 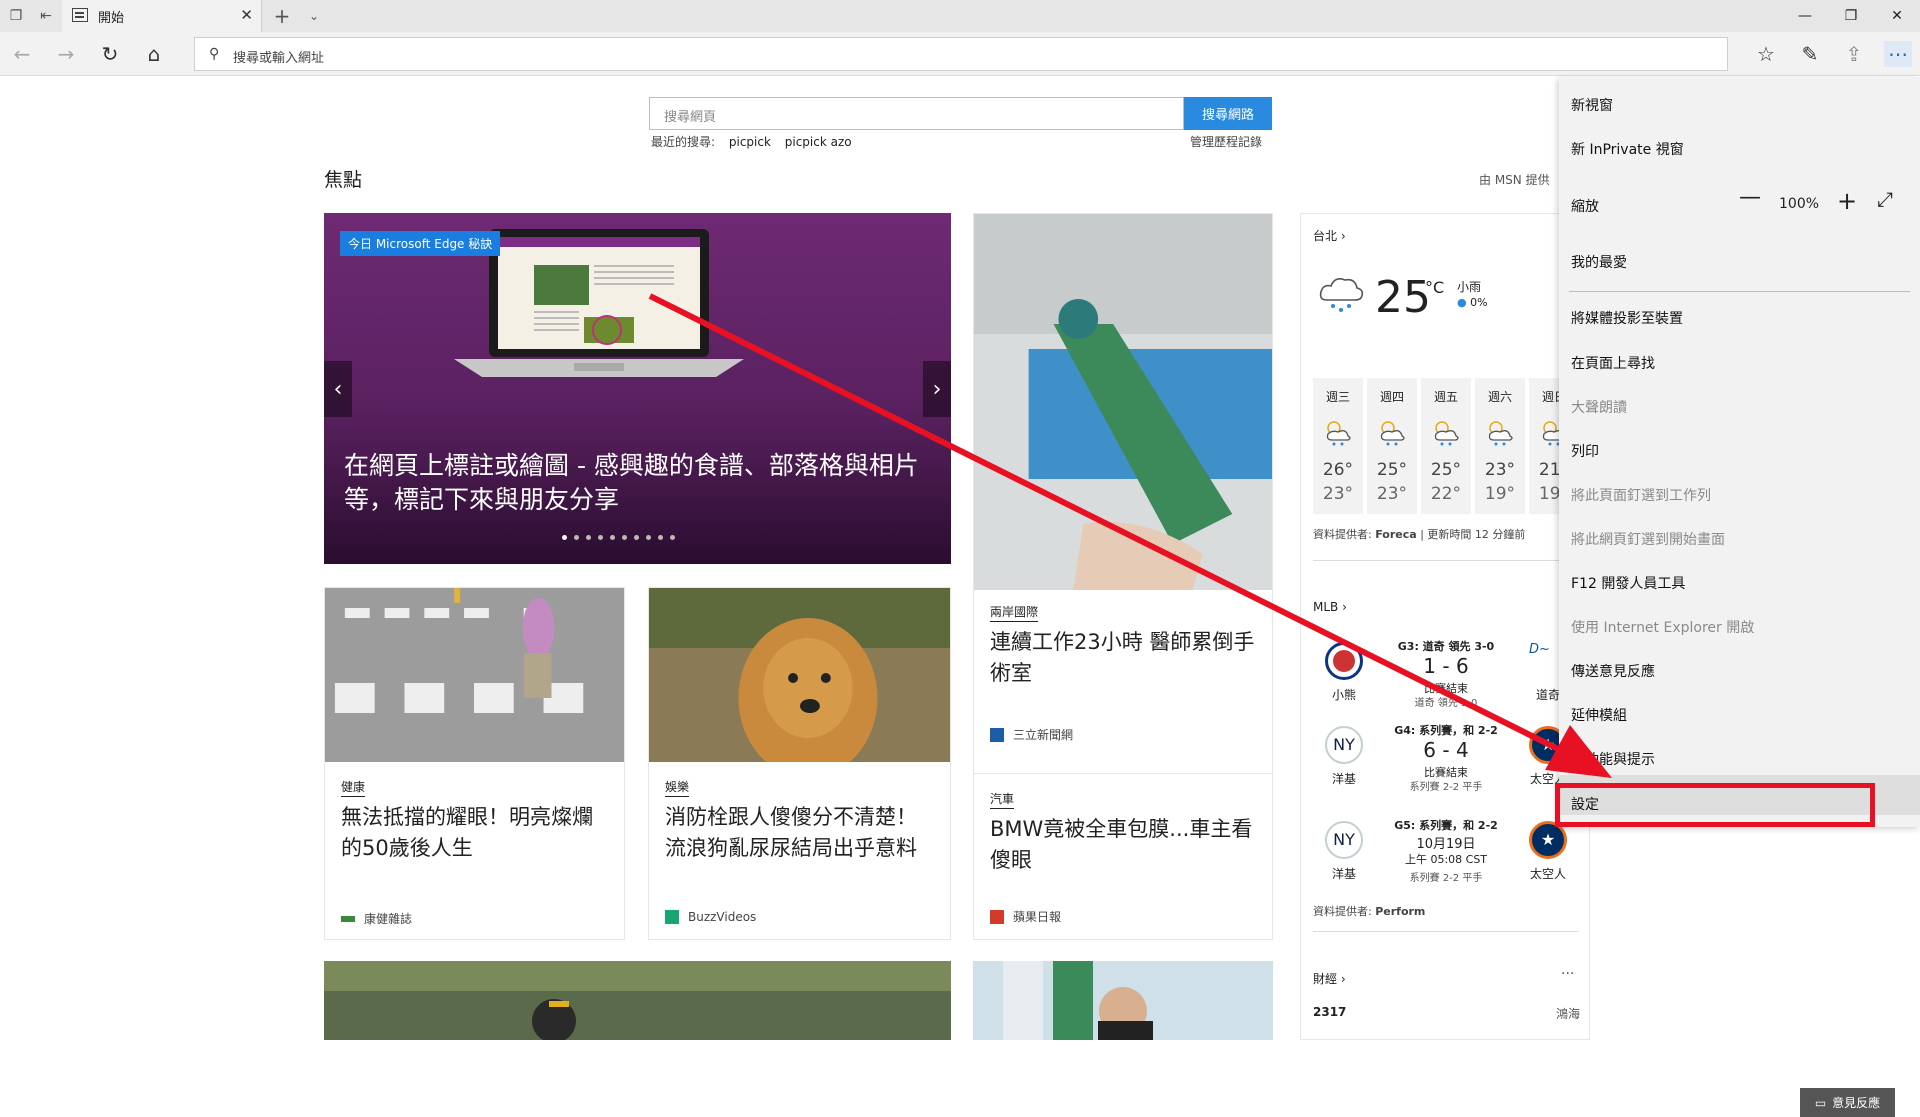 I want to click on forecast-high: 25°, so click(x=1446, y=470).